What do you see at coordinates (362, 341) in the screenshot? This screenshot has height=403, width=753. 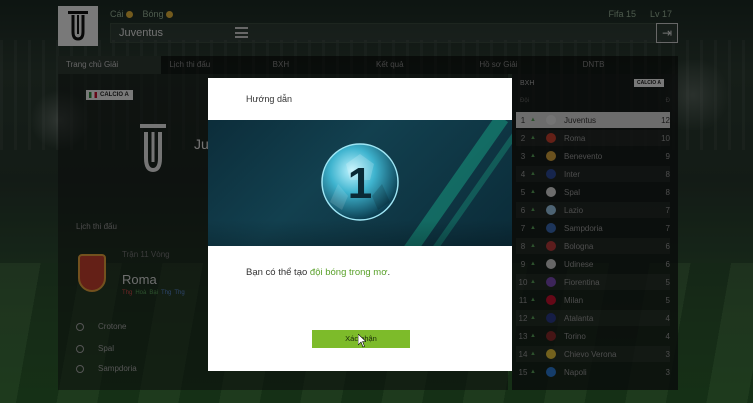 I see `mouse-cursor-icon` at bounding box center [362, 341].